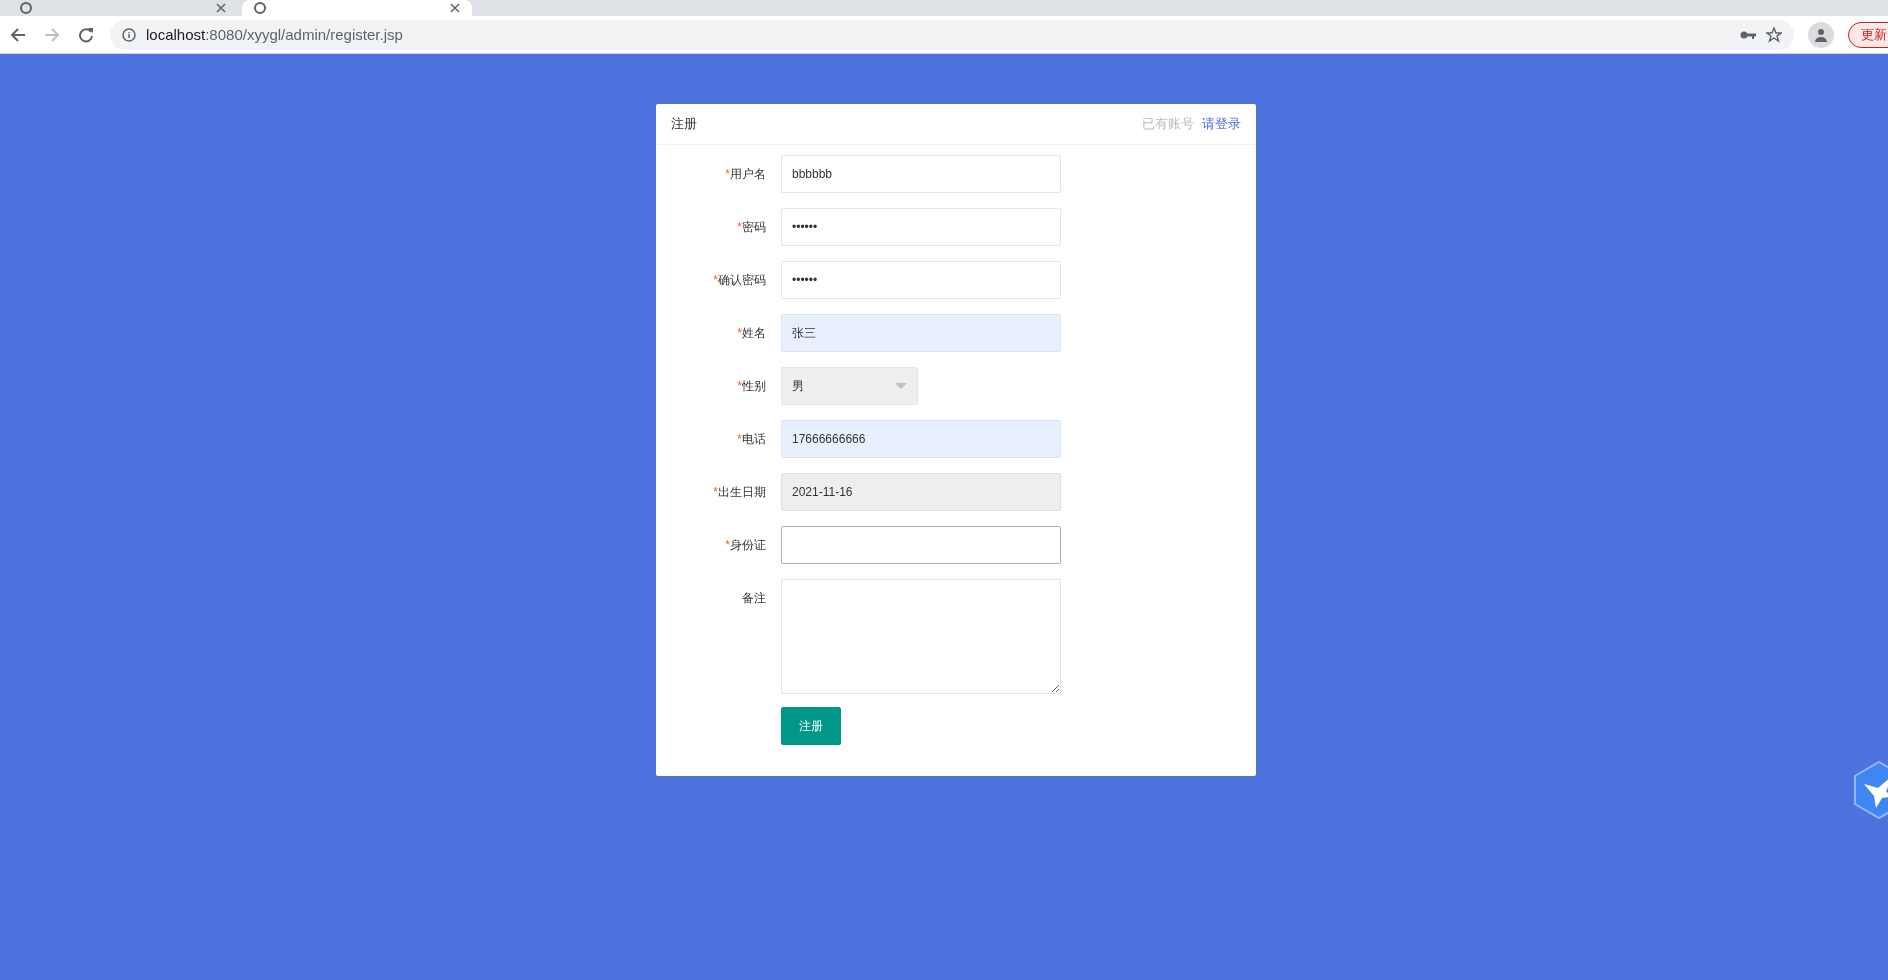  What do you see at coordinates (751, 439) in the screenshot?
I see `field-label: *电话` at bounding box center [751, 439].